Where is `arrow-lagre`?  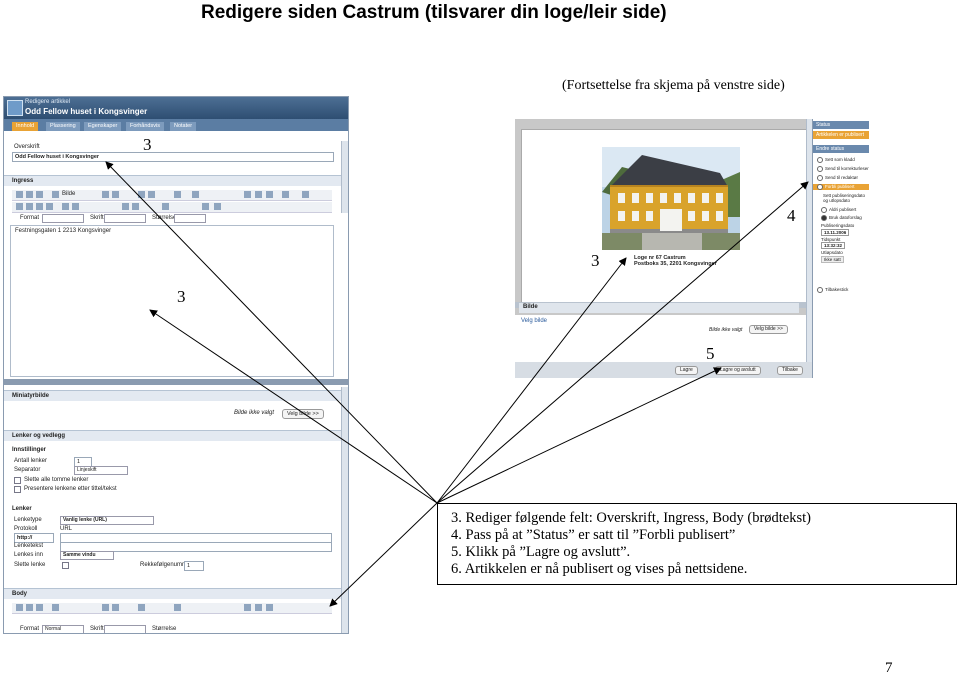 arrow-lagre is located at coordinates (579, 435).